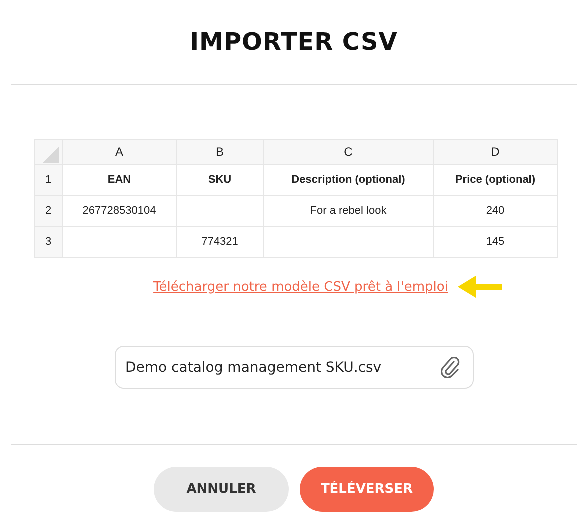 The image size is (588, 530). What do you see at coordinates (220, 242) in the screenshot?
I see `table-cell: 774321` at bounding box center [220, 242].